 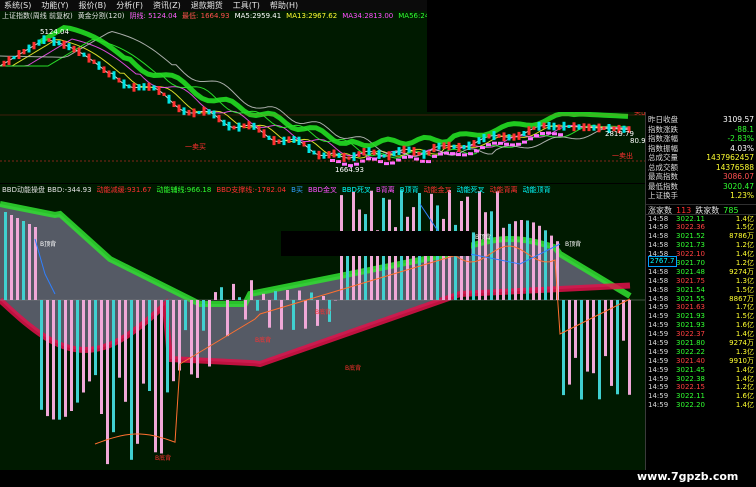 I want to click on legend-item: 动能死叉, so click(x=470, y=190).